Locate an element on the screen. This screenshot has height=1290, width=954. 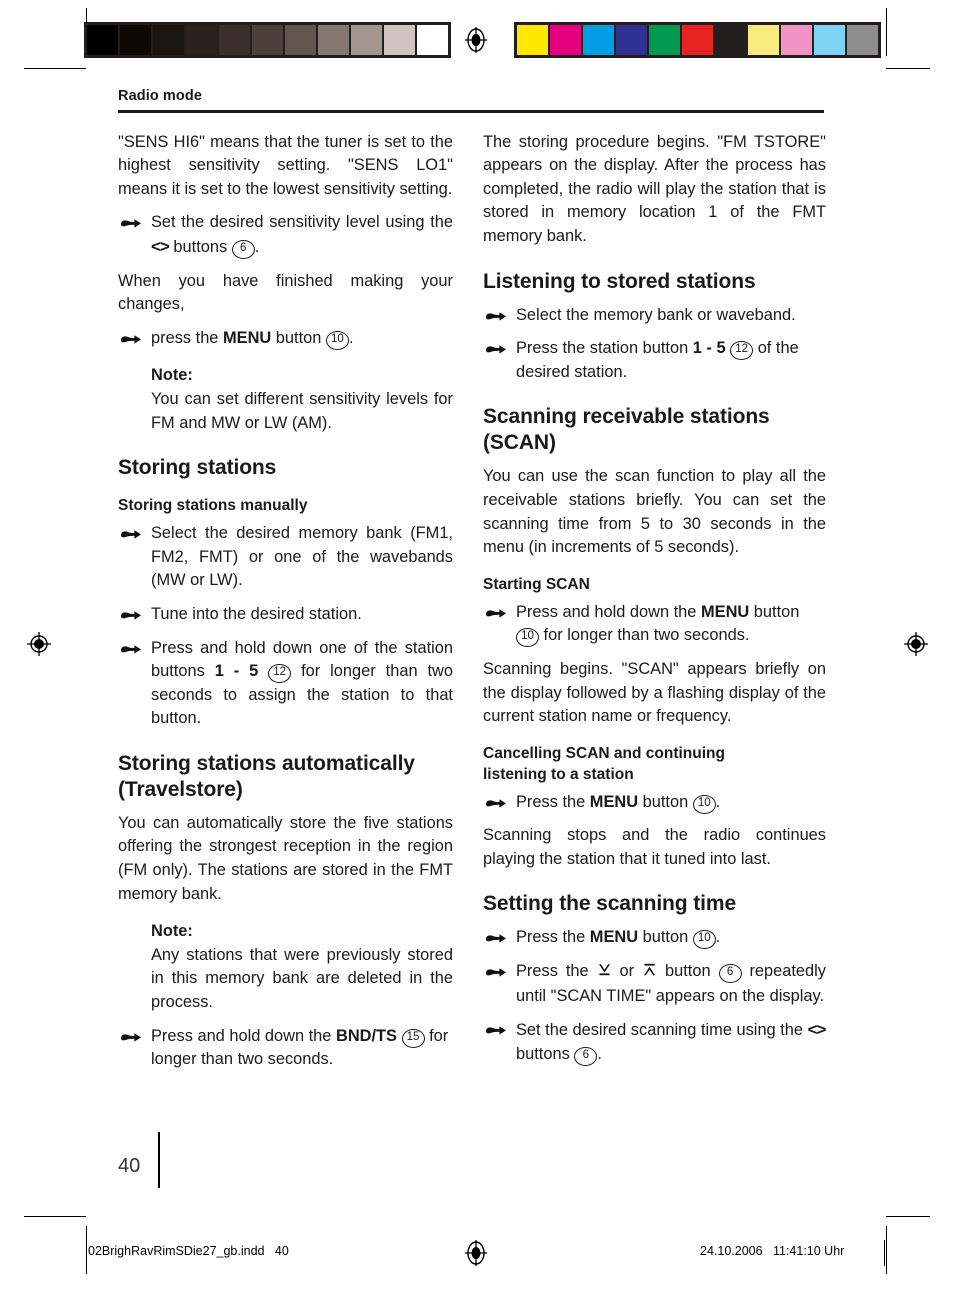
crop-mark-top-left-h is located at coordinates (55, 69).